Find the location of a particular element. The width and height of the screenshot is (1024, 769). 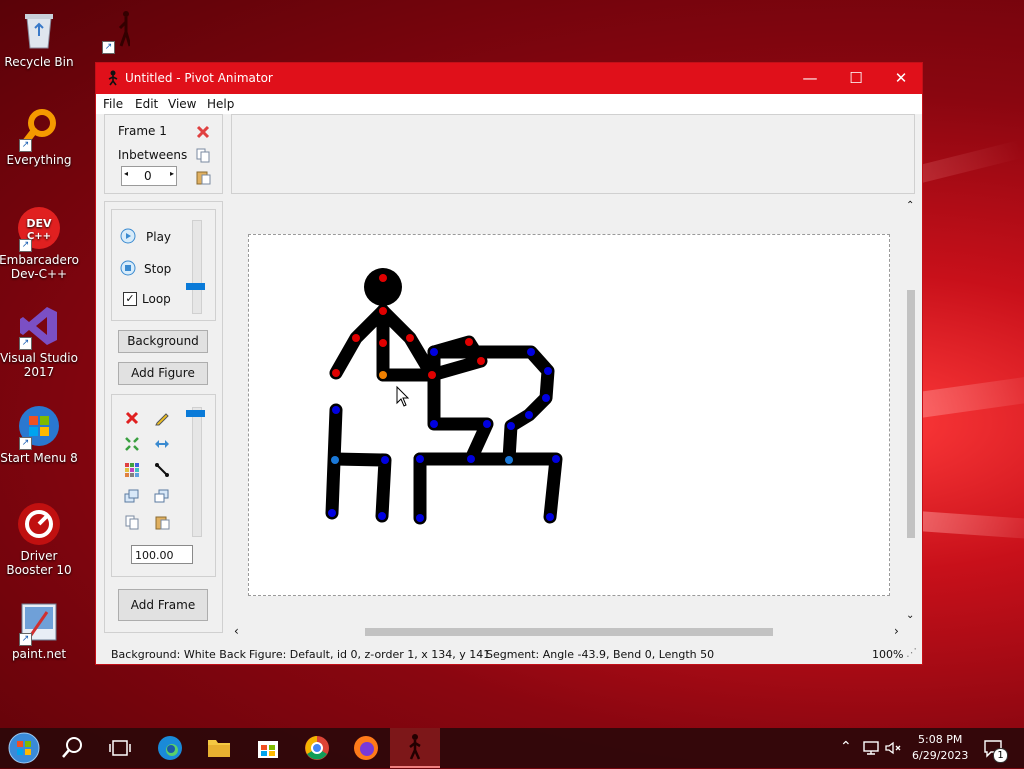

menu-file: File is located at coordinates (113, 104).